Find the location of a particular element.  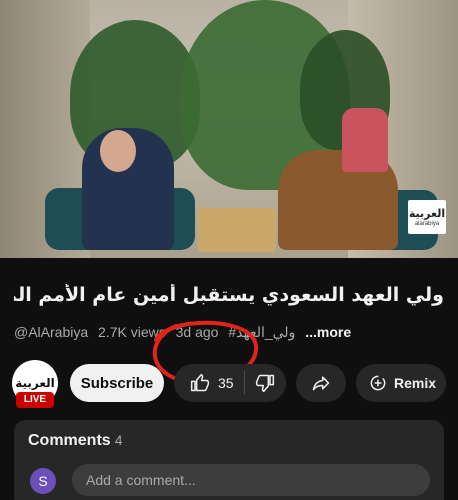

remix-icon is located at coordinates (378, 383).